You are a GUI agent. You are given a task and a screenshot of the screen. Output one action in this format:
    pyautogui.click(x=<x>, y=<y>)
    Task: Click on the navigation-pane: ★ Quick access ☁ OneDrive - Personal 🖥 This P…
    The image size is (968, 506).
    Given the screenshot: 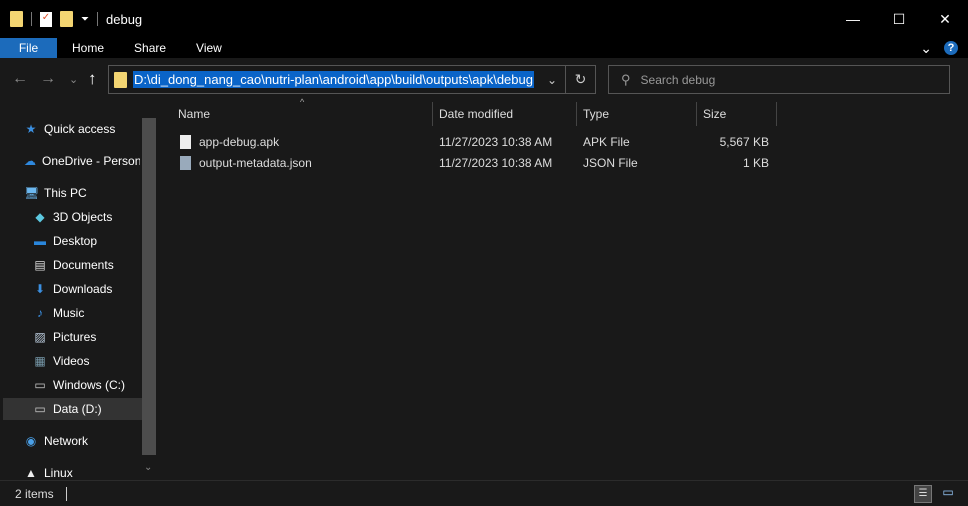 What is the action you would take?
    pyautogui.click(x=79, y=290)
    